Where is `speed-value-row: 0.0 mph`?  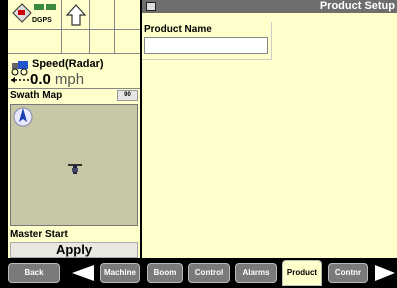
speed-value-row: 0.0 mph is located at coordinates (57, 79).